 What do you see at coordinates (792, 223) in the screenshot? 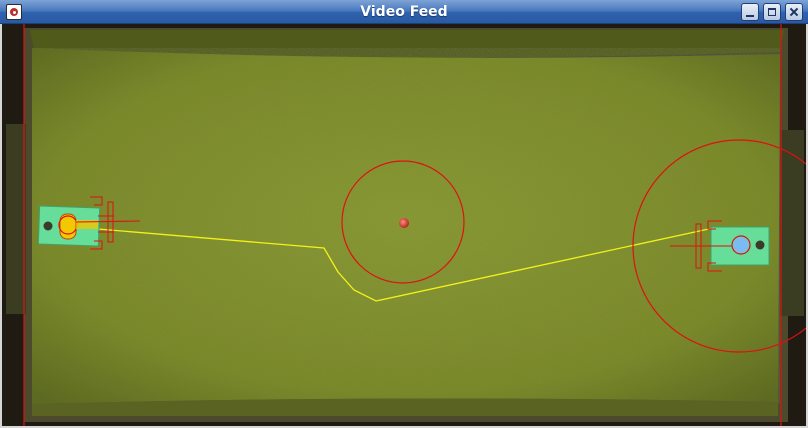
I see `right-goal` at bounding box center [792, 223].